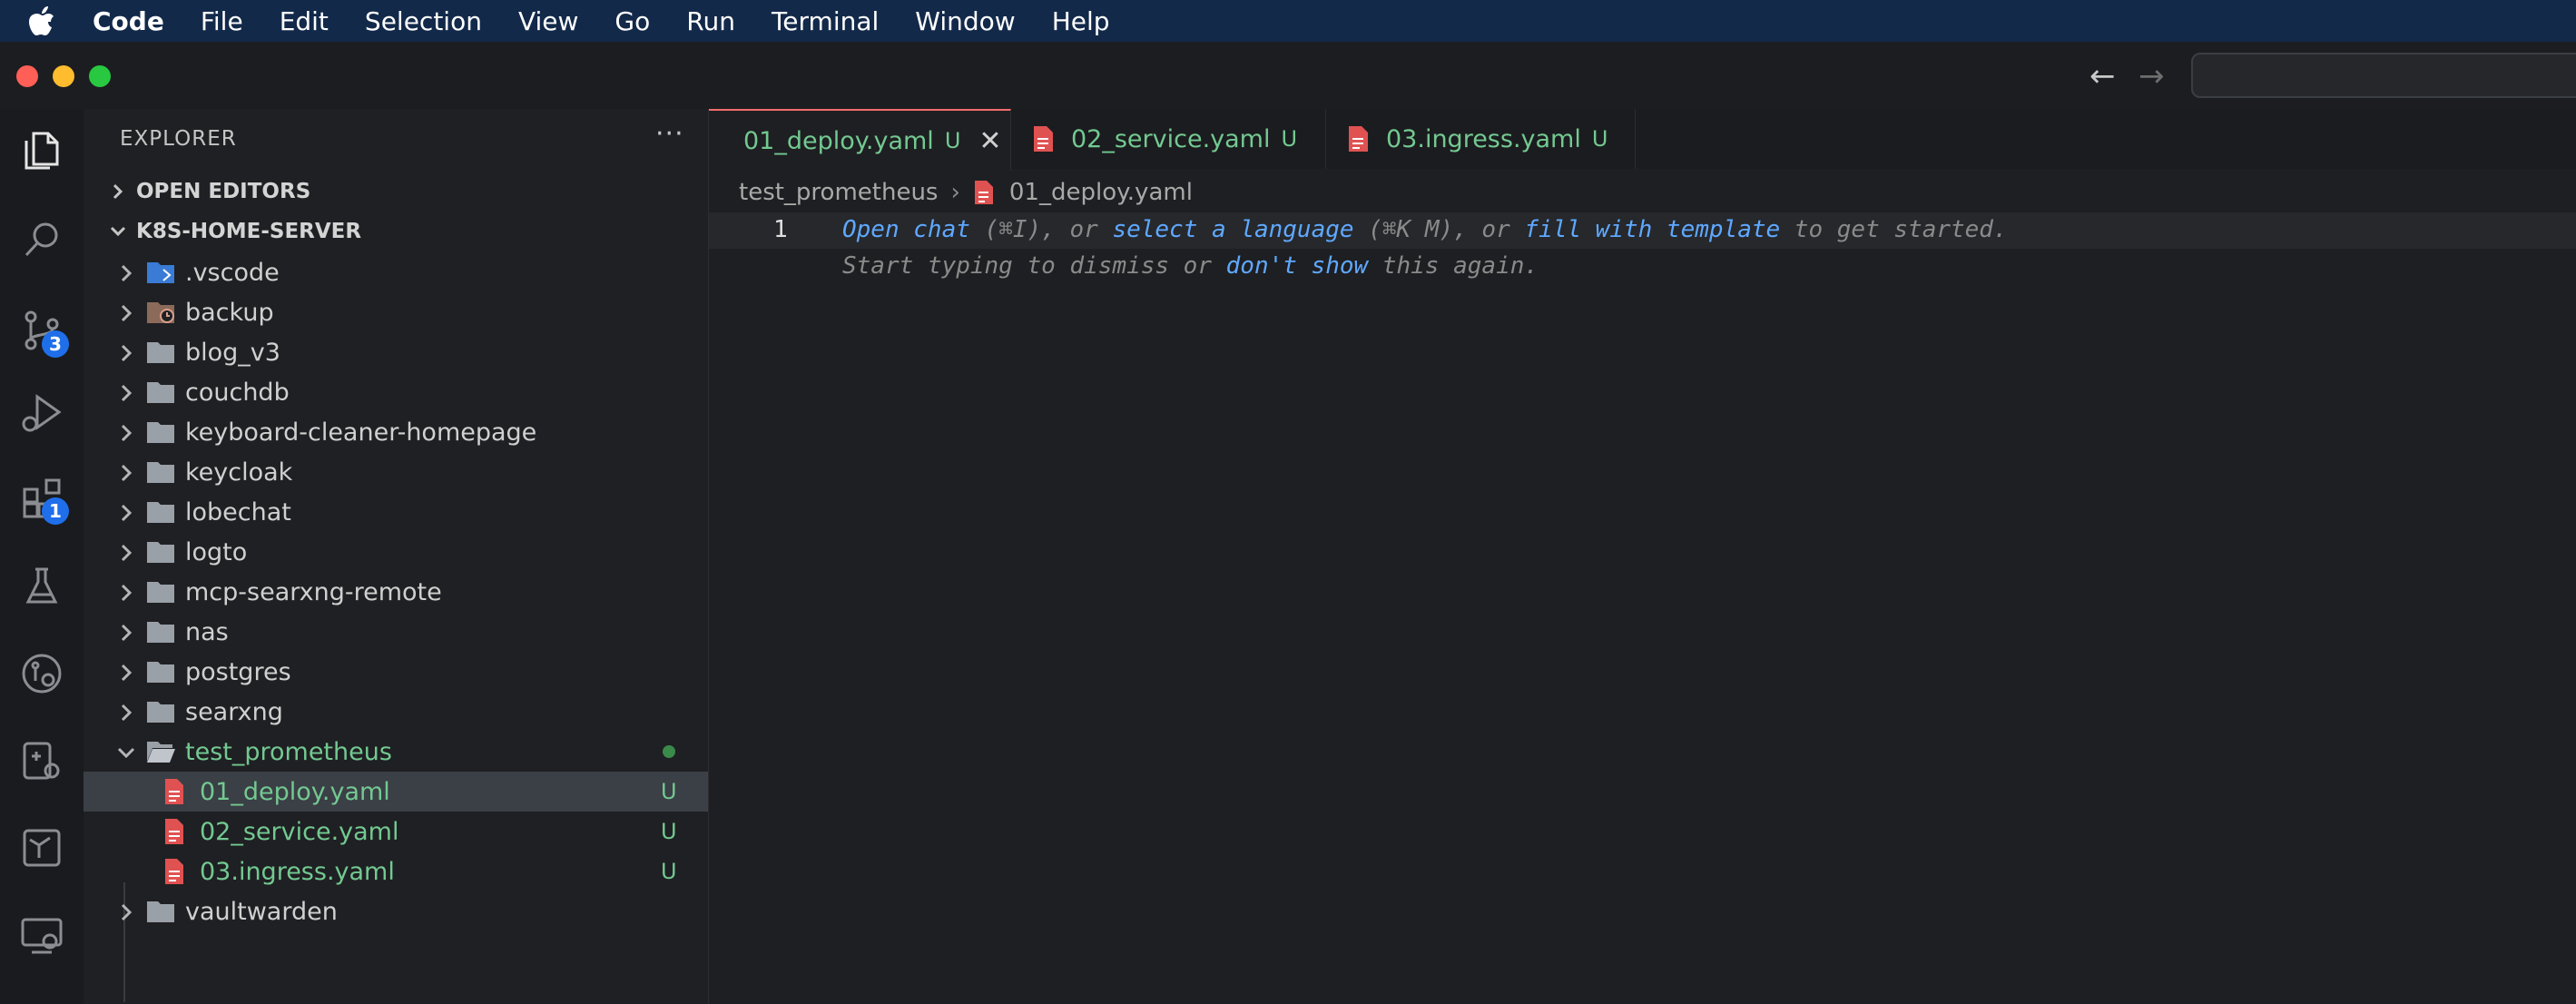 The width and height of the screenshot is (2576, 1004). I want to click on run-debug-icon, so click(41, 412).